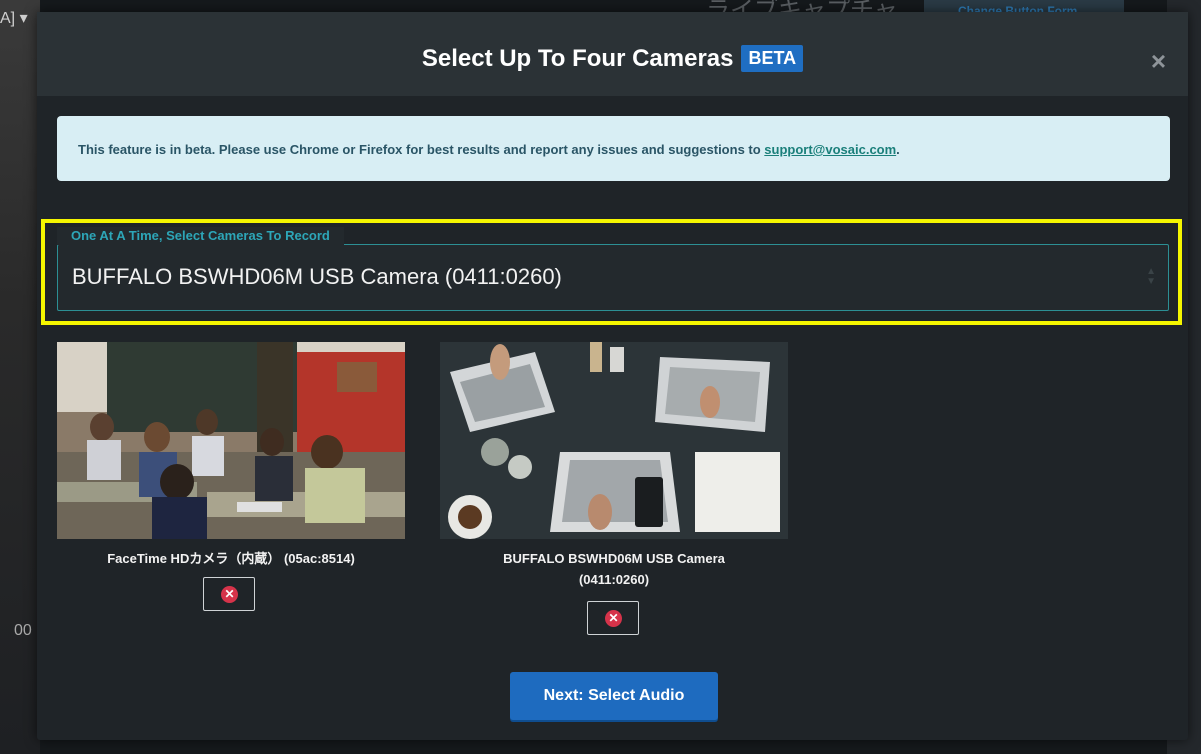 The width and height of the screenshot is (1201, 754). Describe the element at coordinates (14, 18) in the screenshot. I see `background-dropdown-label: A] ▾` at that location.